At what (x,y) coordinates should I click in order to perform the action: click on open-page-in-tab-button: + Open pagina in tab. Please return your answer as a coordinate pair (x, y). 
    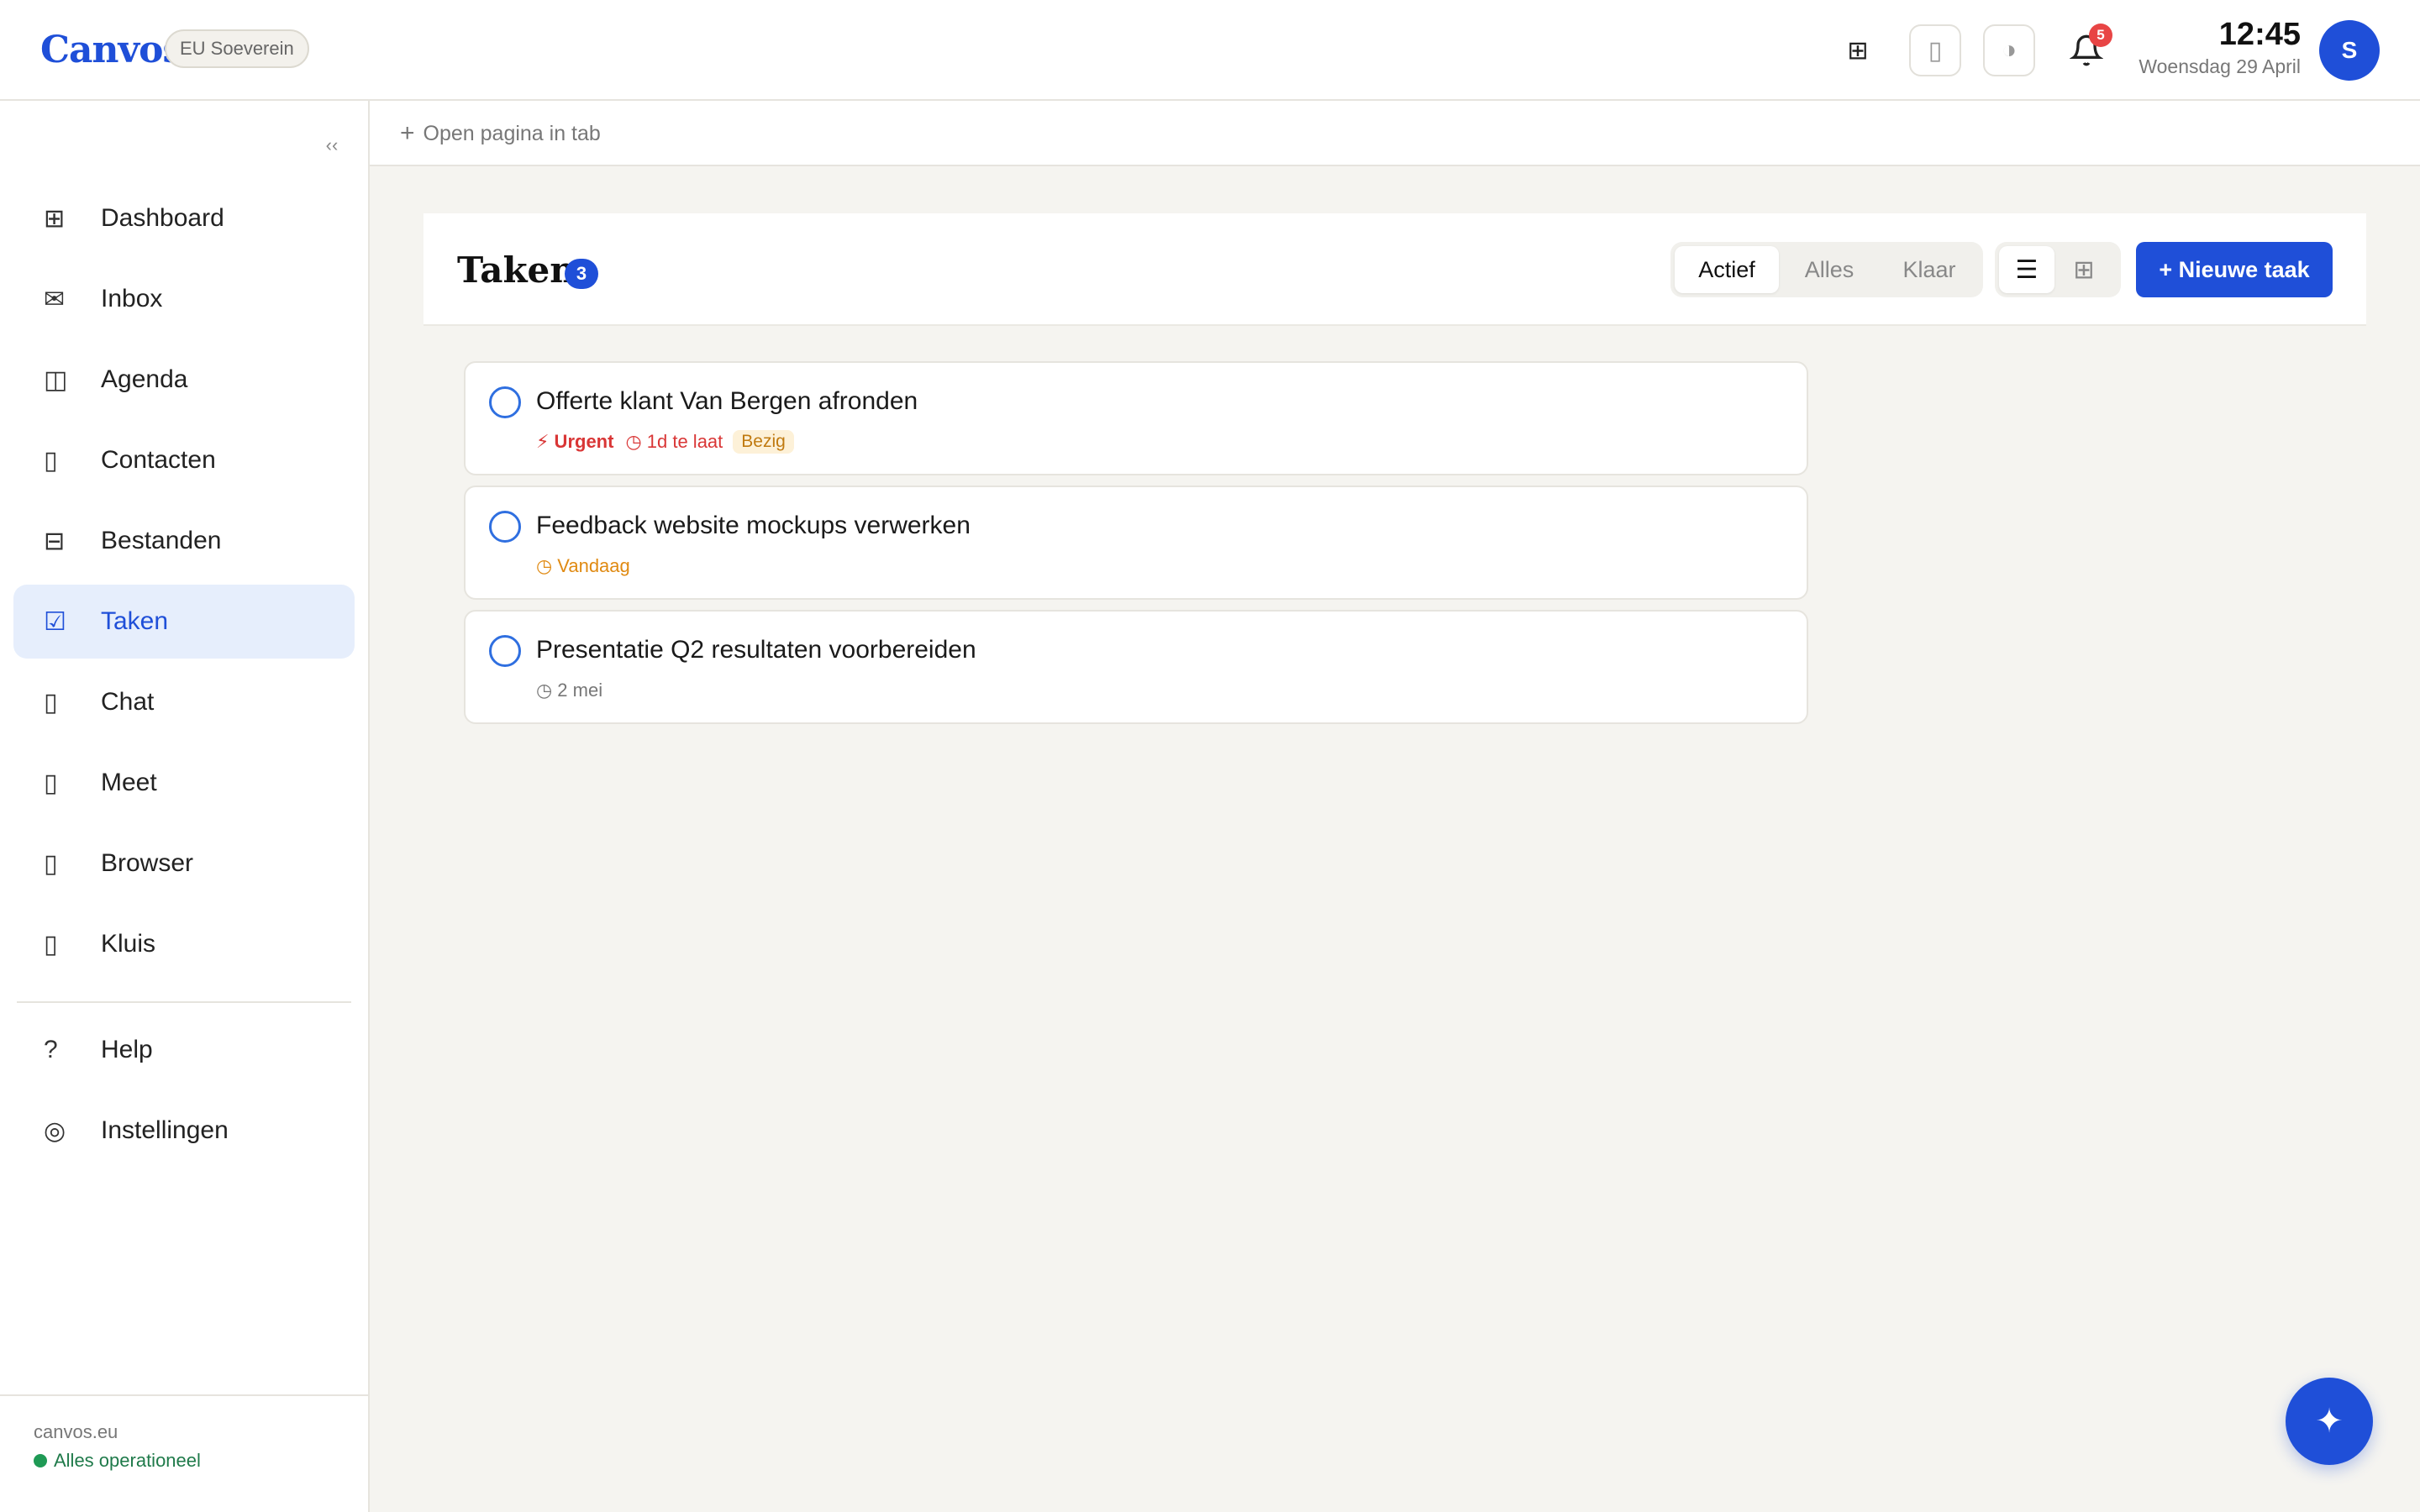
    Looking at the image, I should click on (500, 134).